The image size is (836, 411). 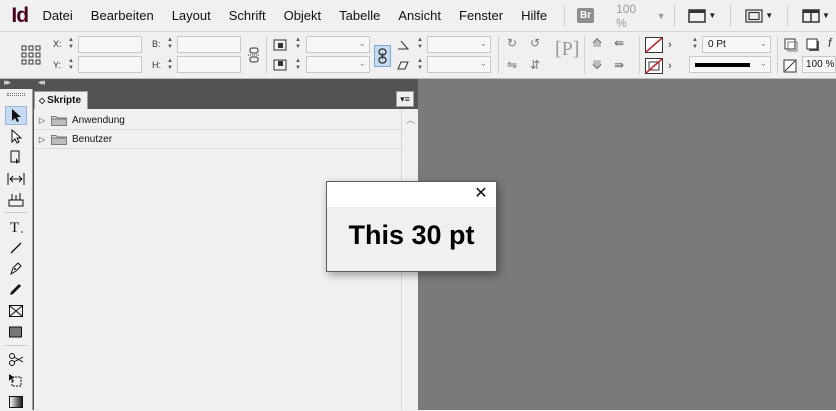 What do you see at coordinates (254, 55) in the screenshot?
I see `constrain-proportions-icon` at bounding box center [254, 55].